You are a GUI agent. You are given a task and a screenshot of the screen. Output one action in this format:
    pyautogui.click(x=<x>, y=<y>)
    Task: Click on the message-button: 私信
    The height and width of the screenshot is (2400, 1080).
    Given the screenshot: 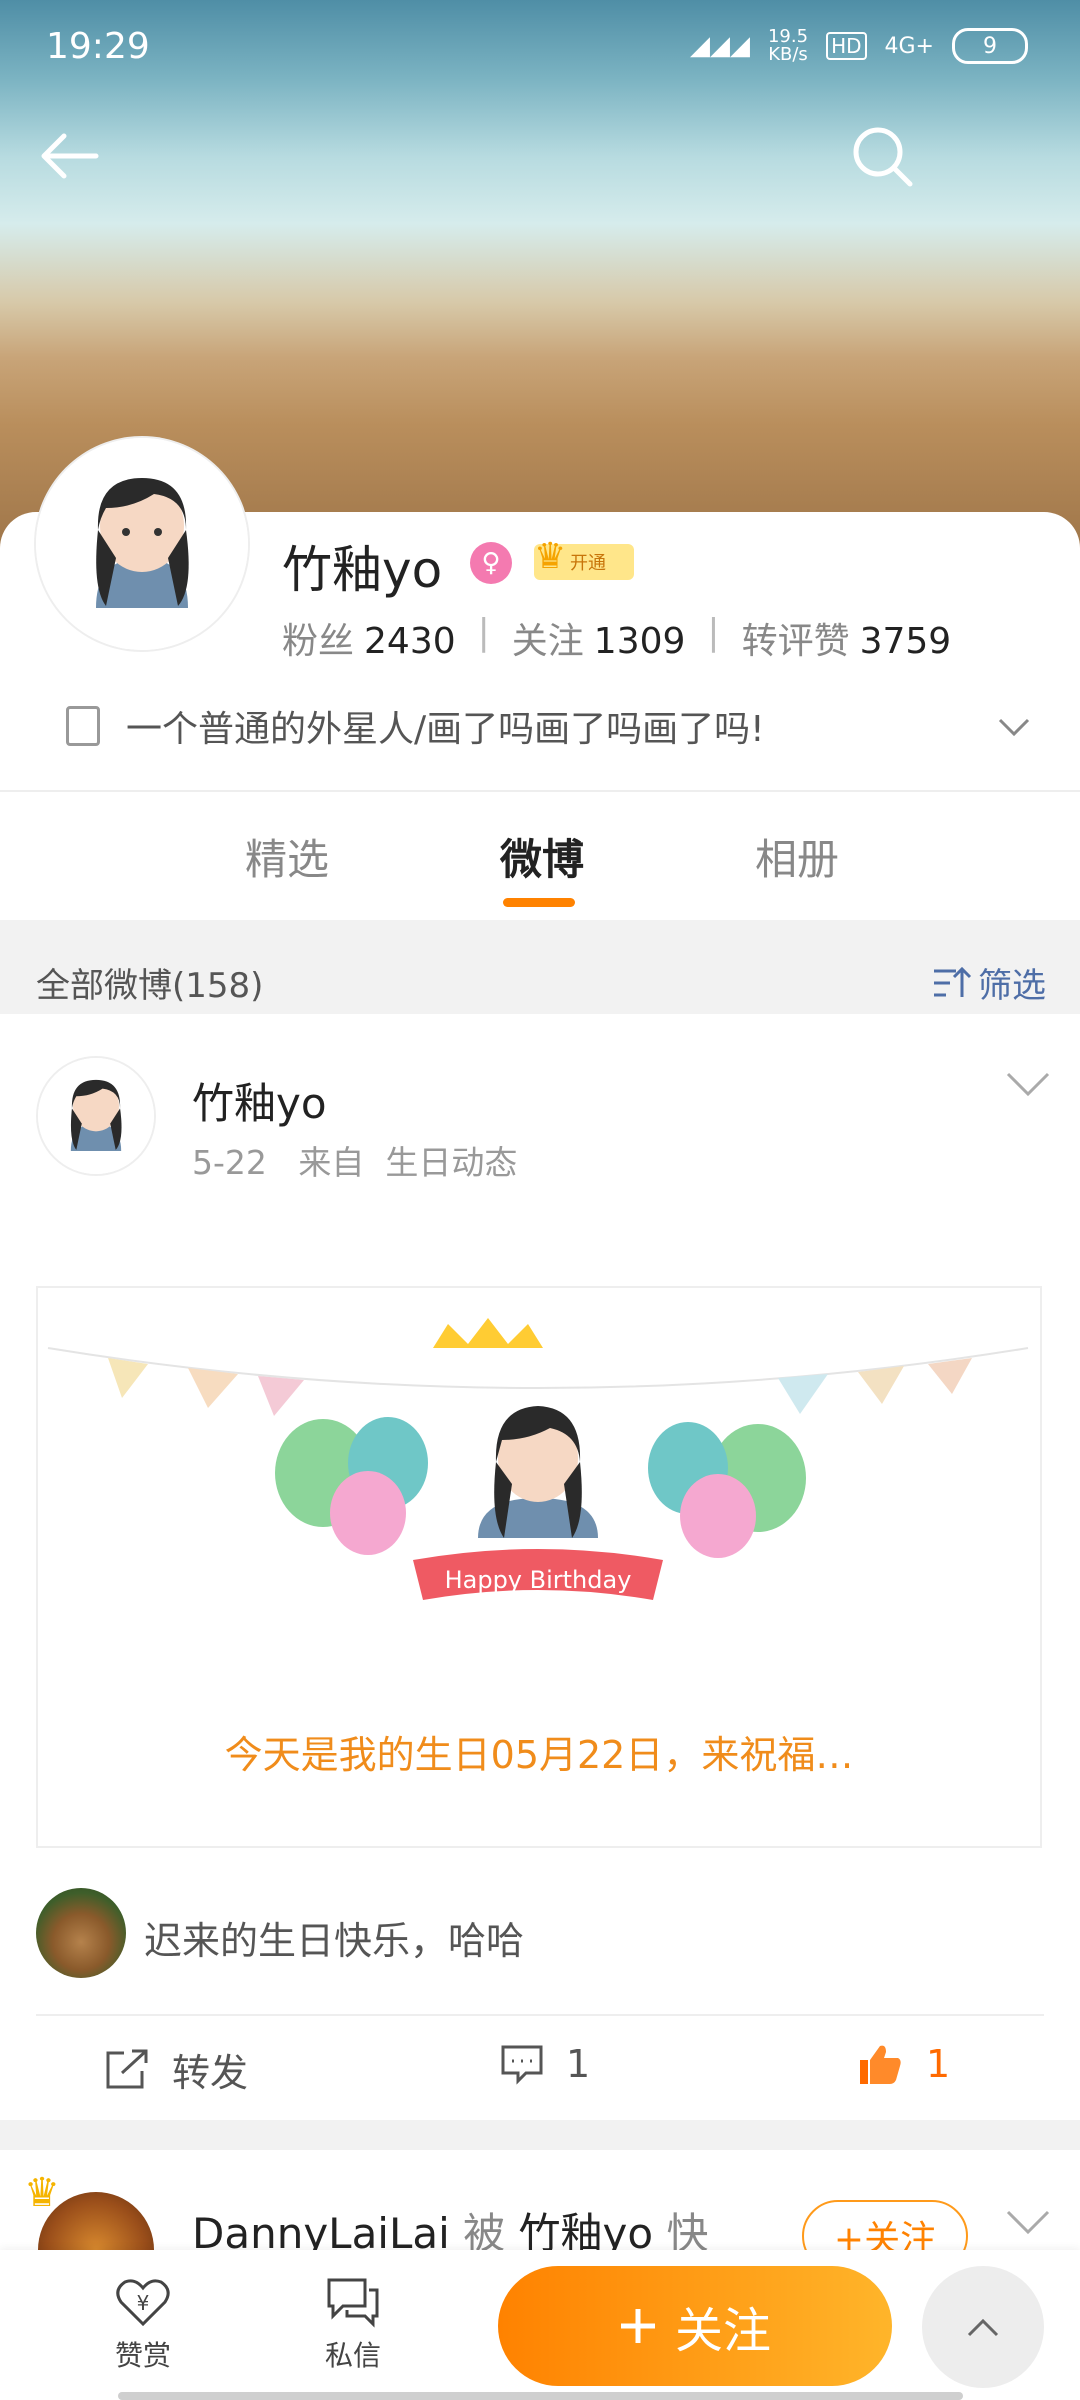 What is the action you would take?
    pyautogui.click(x=353, y=2325)
    